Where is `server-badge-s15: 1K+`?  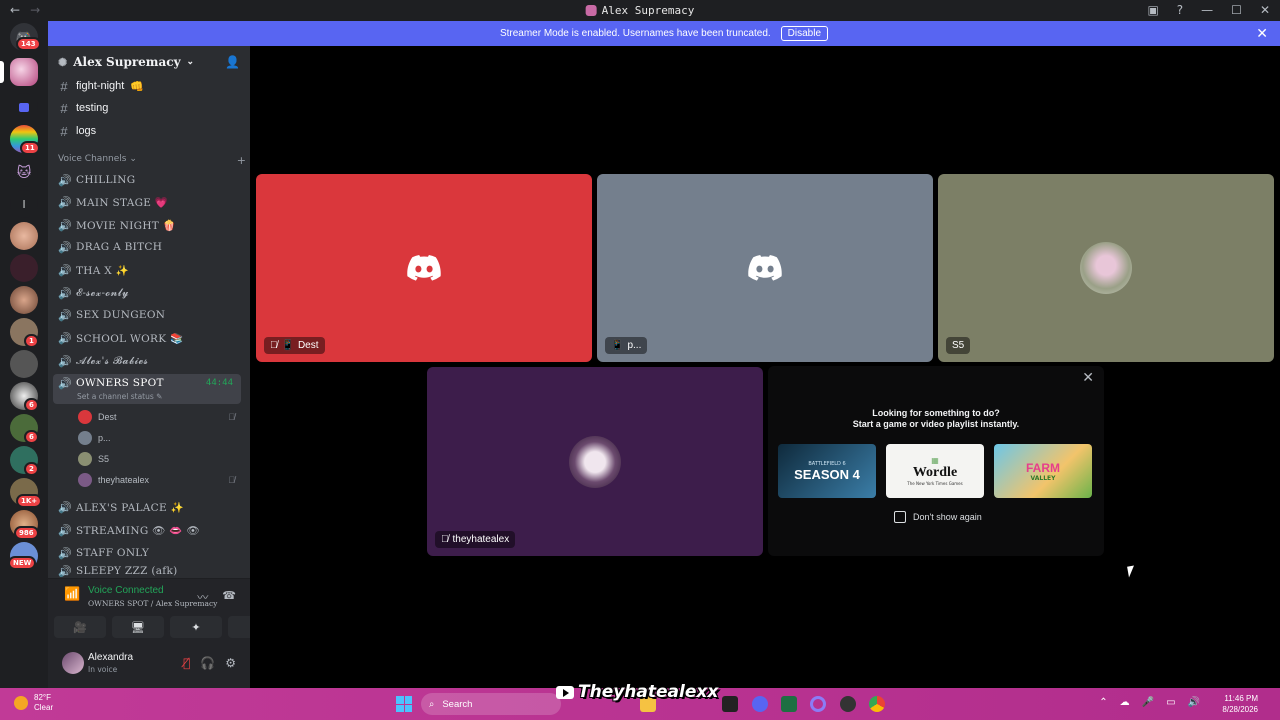
server-badge-s15: 1K+ is located at coordinates (29, 501).